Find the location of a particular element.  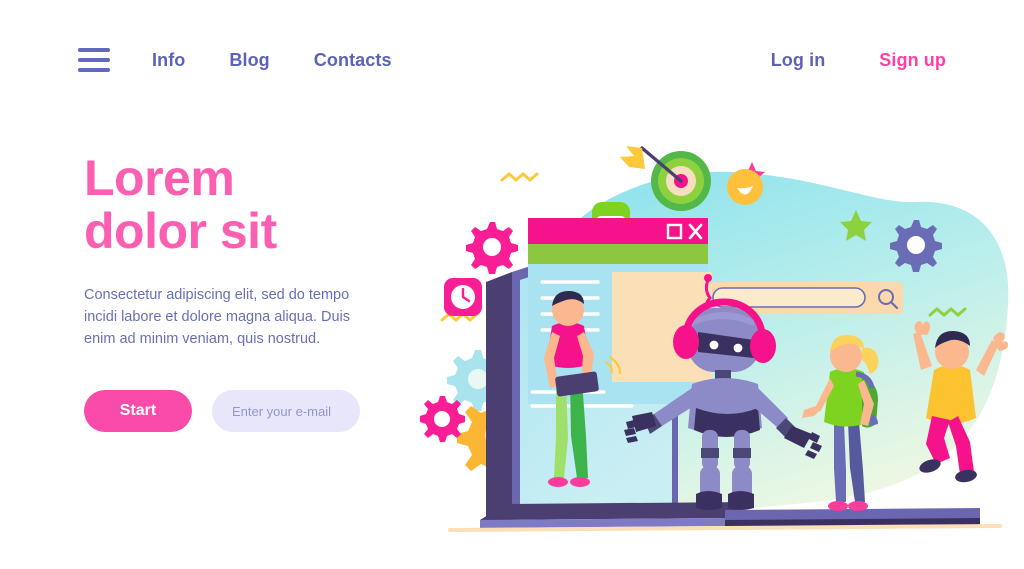

nav-link-info: Info is located at coordinates (168, 60).